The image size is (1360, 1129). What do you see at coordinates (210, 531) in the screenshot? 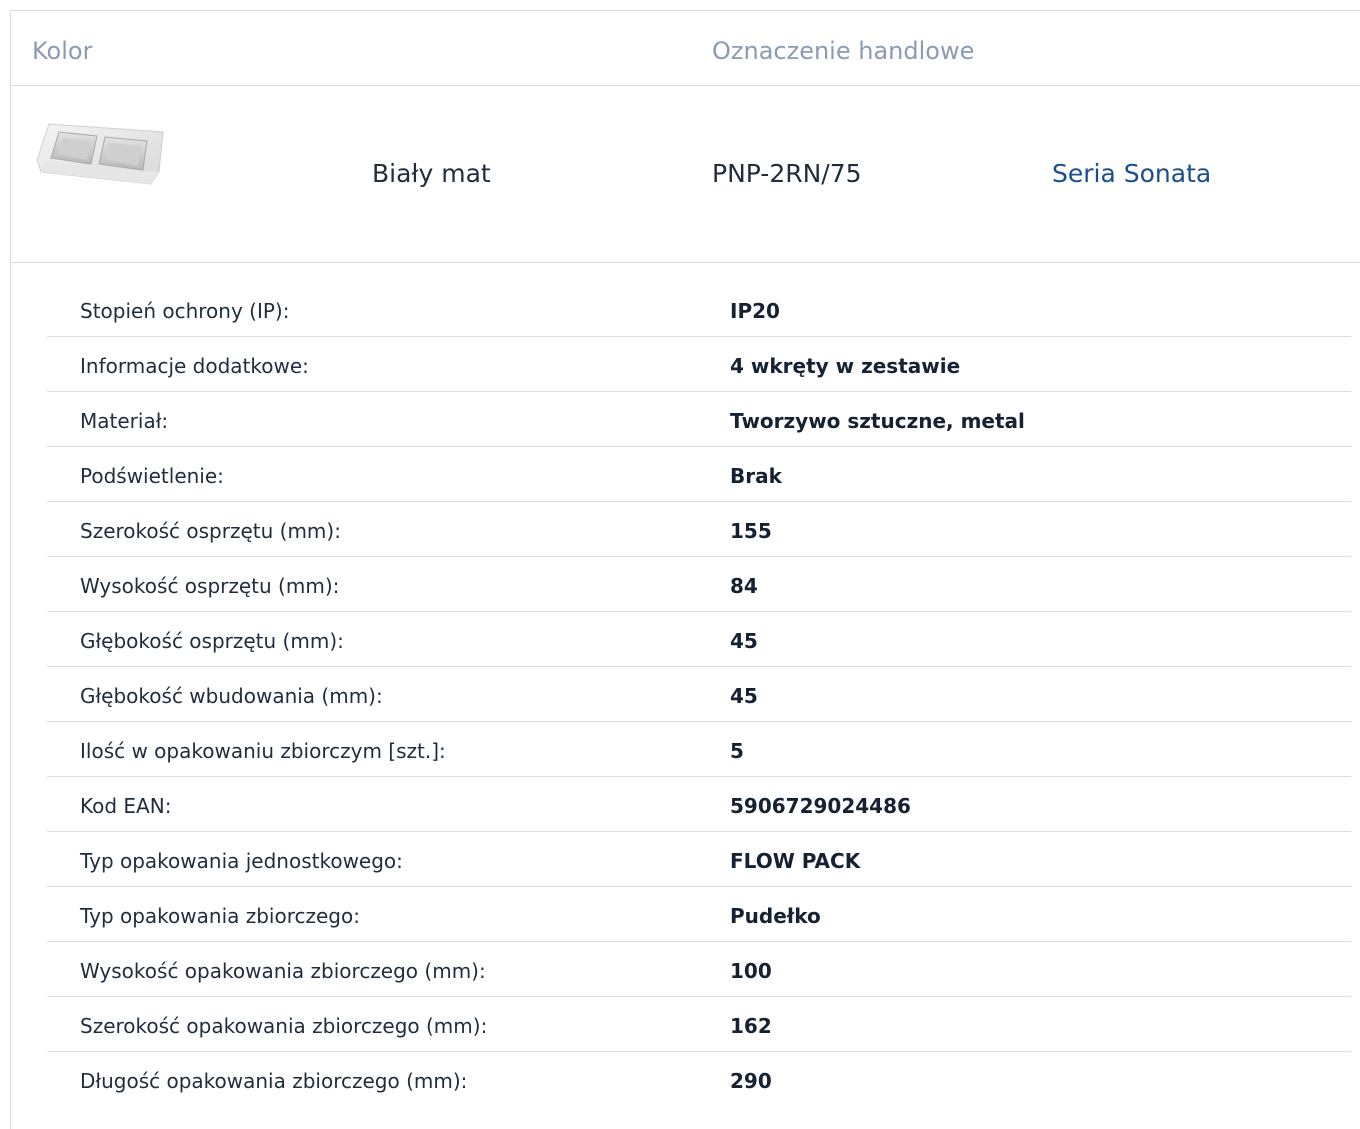
I see `spec-label: Szerokość osprzętu (mm):` at bounding box center [210, 531].